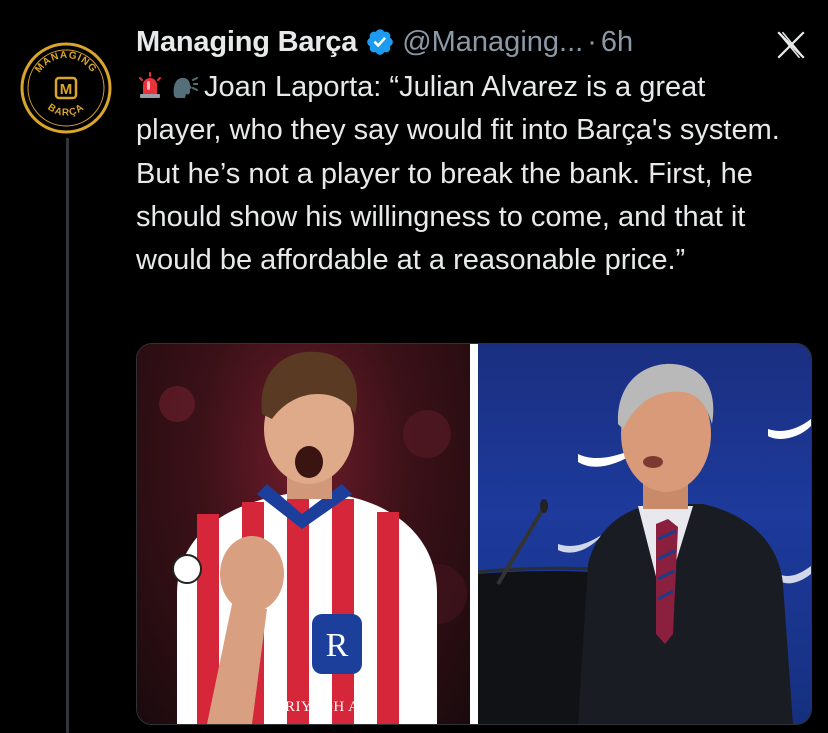 The height and width of the screenshot is (733, 828). I want to click on image-caption: RIYADH AIR, so click(330, 707).